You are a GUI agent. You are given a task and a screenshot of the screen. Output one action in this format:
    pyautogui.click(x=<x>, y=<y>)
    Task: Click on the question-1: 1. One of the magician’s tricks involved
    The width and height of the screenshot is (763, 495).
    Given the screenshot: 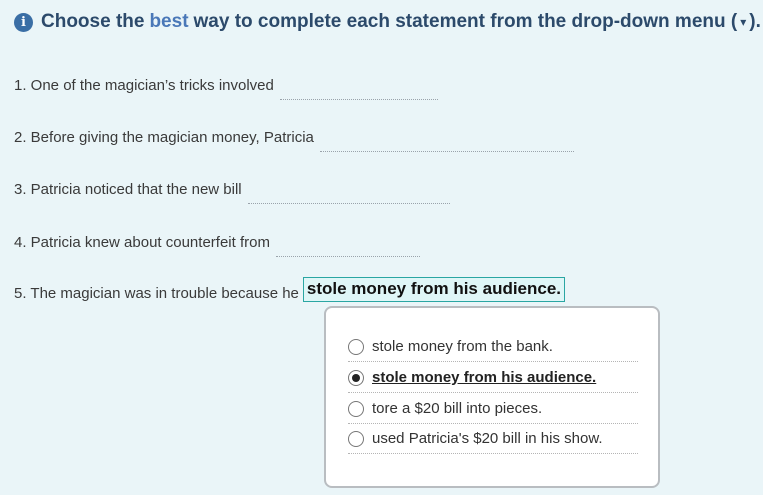 What is the action you would take?
    pyautogui.click(x=226, y=85)
    